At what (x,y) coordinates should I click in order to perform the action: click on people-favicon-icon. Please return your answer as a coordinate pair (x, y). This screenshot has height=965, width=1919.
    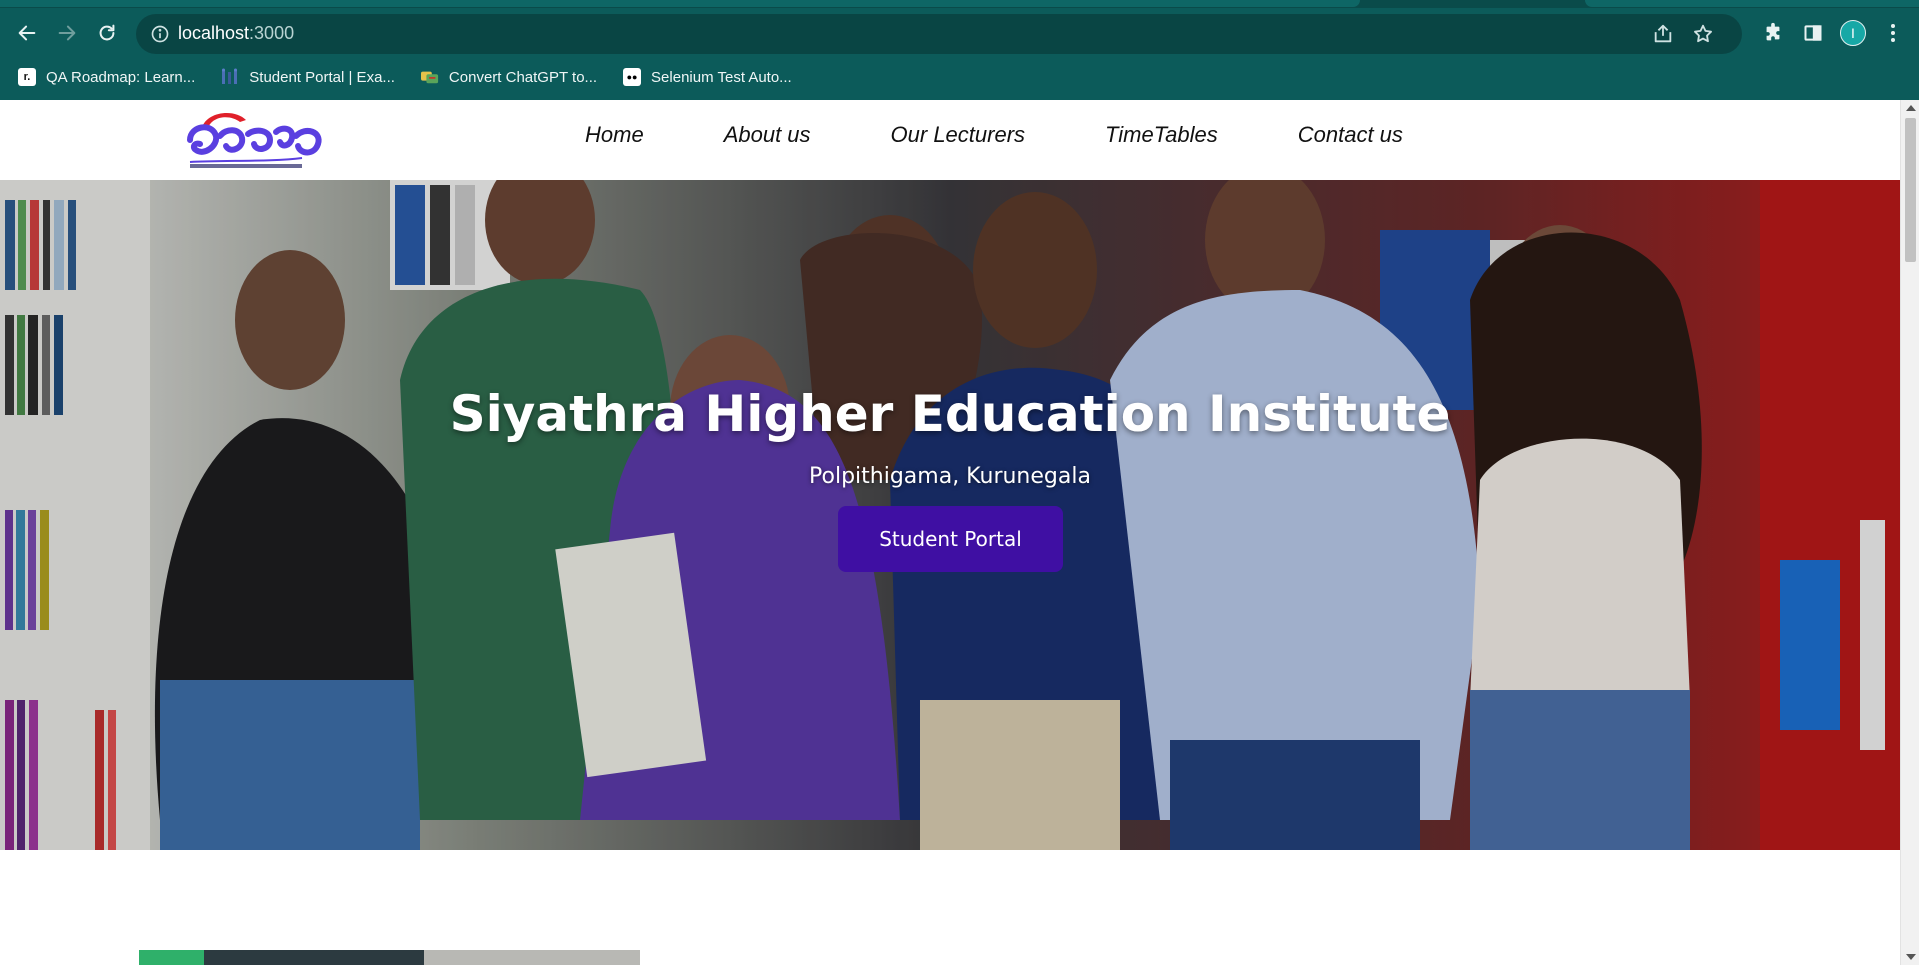
    Looking at the image, I should click on (230, 77).